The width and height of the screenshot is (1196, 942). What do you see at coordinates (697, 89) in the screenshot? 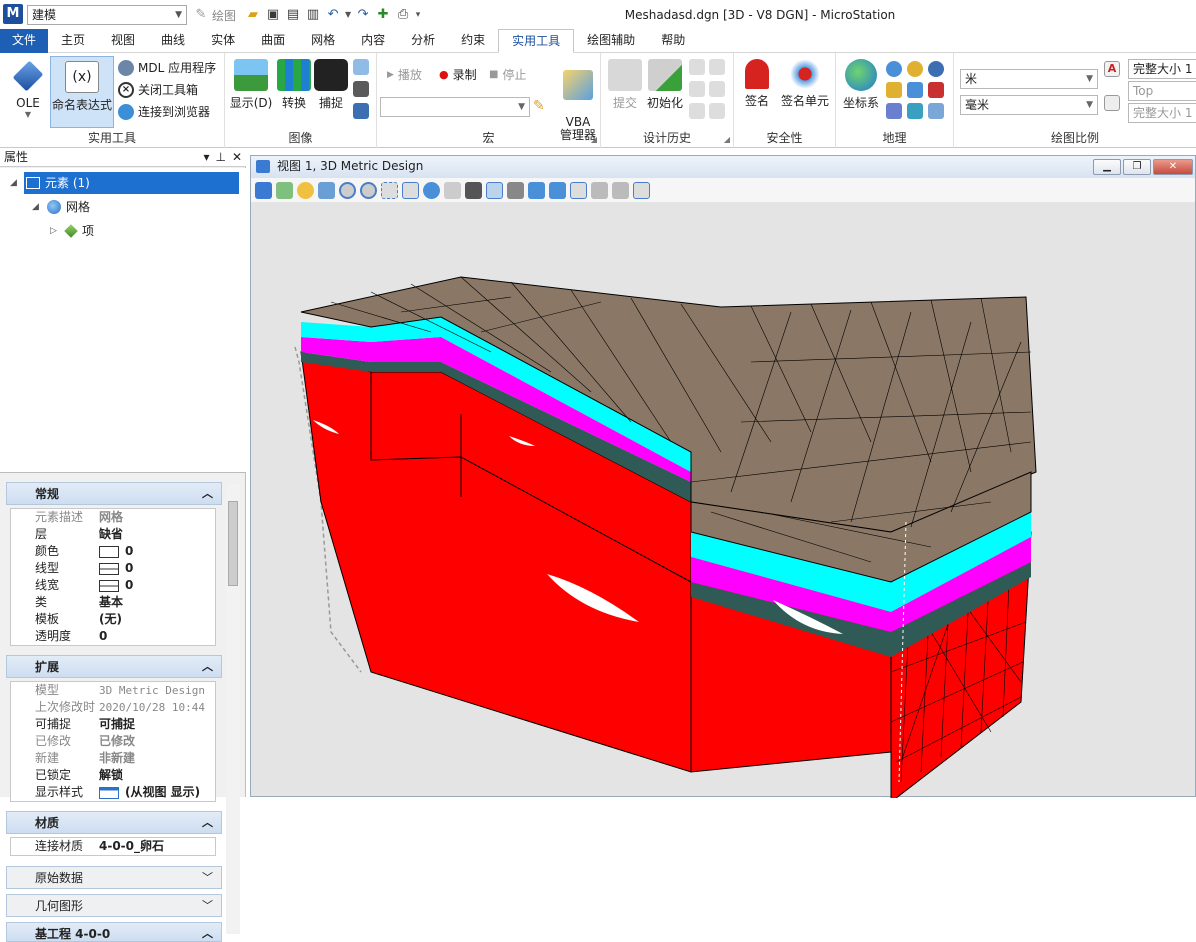
I see `history-tool-3-icon` at bounding box center [697, 89].